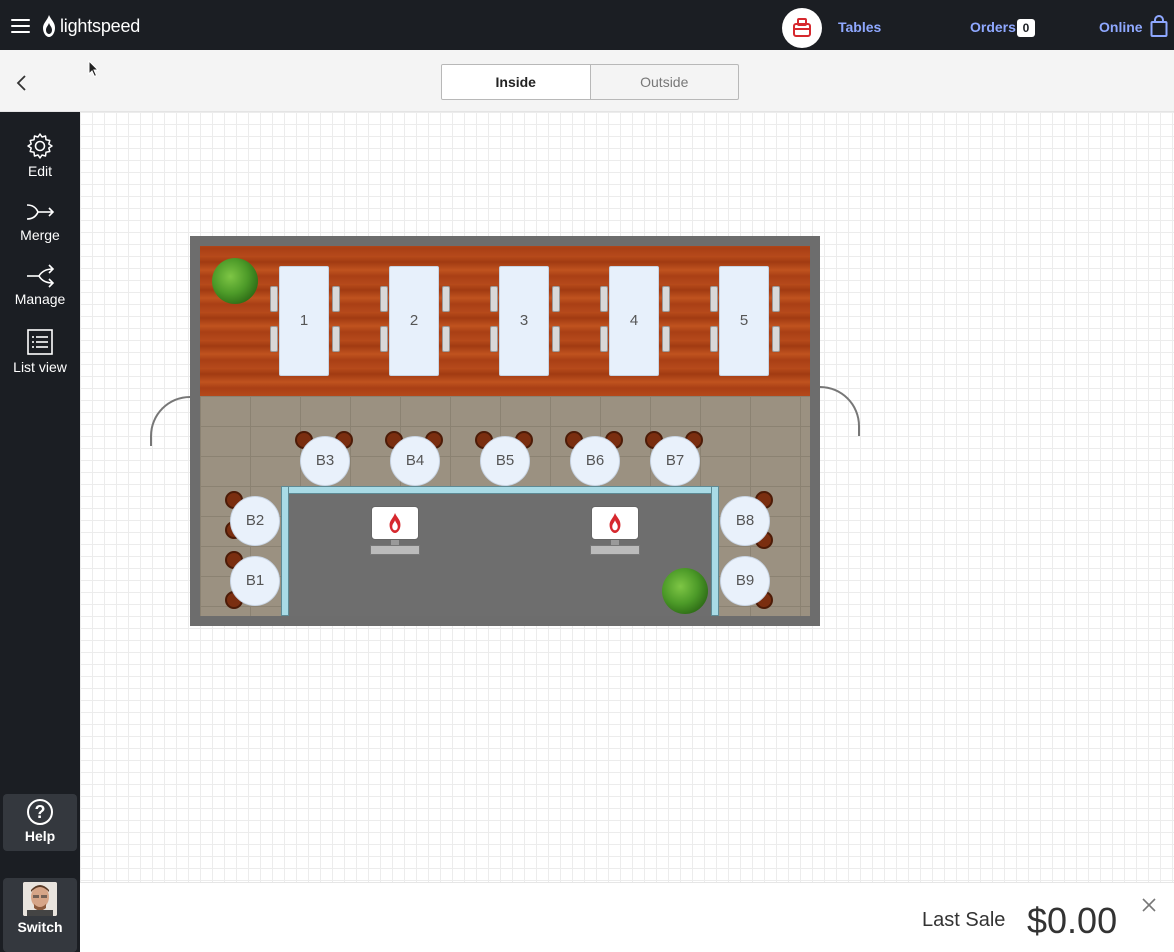 Image resolution: width=1174 pixels, height=952 pixels. I want to click on table-1: 1, so click(304, 321).